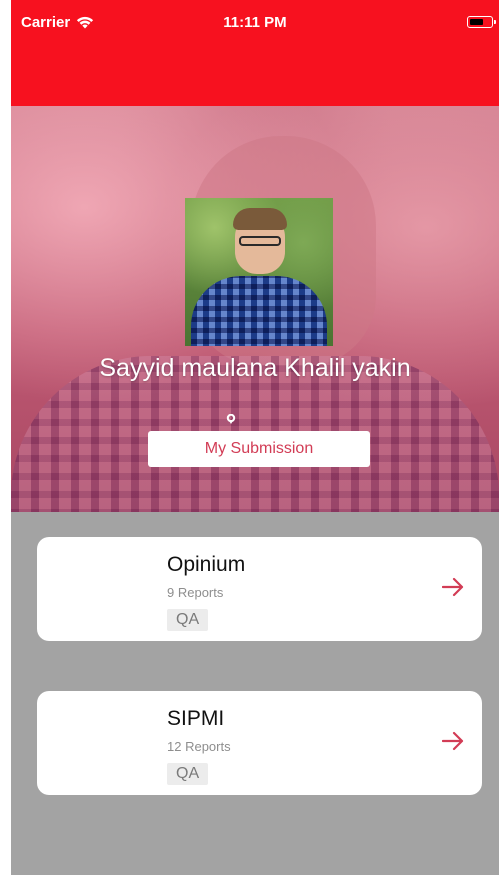 This screenshot has width=499, height=875. Describe the element at coordinates (259, 449) in the screenshot. I see `my-submission-button: My Submission` at that location.